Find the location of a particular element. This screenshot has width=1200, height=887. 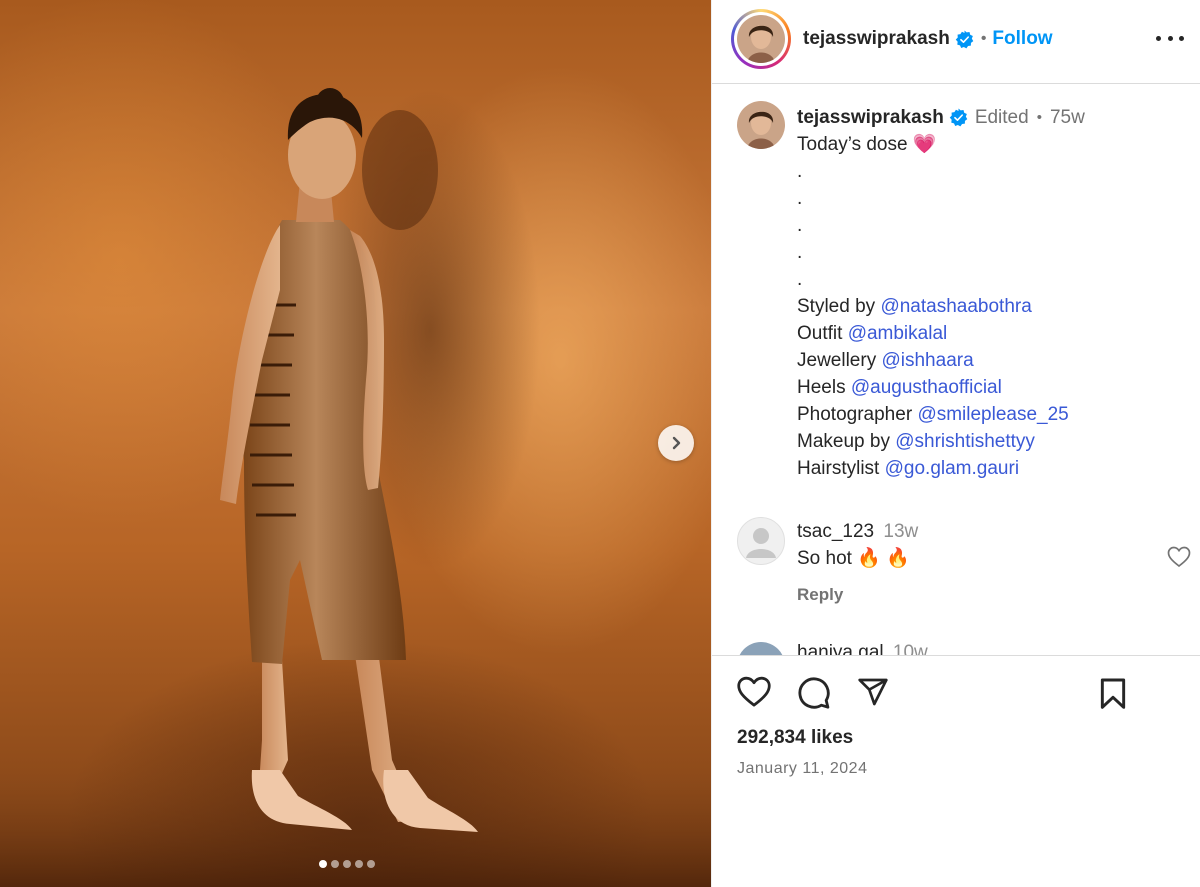

caption-credit-line: Hairstylist @go.glam.gauri is located at coordinates (992, 468).